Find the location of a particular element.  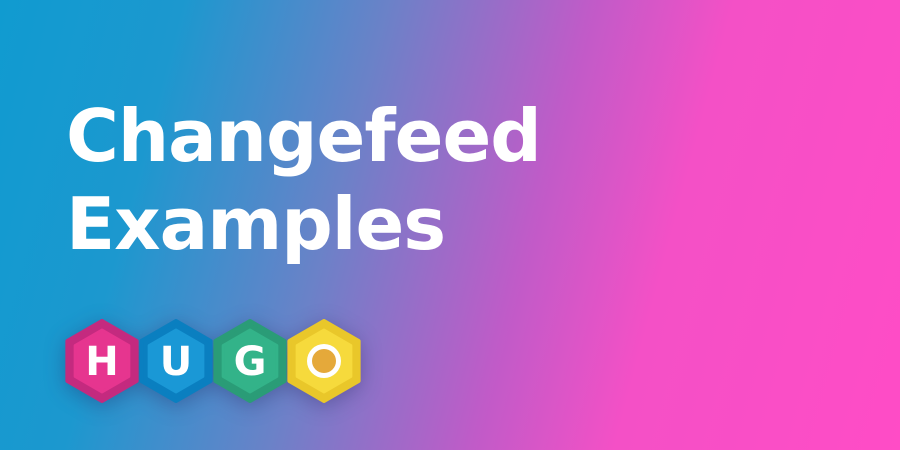

title-line-1: Changefeed is located at coordinates (304, 136).